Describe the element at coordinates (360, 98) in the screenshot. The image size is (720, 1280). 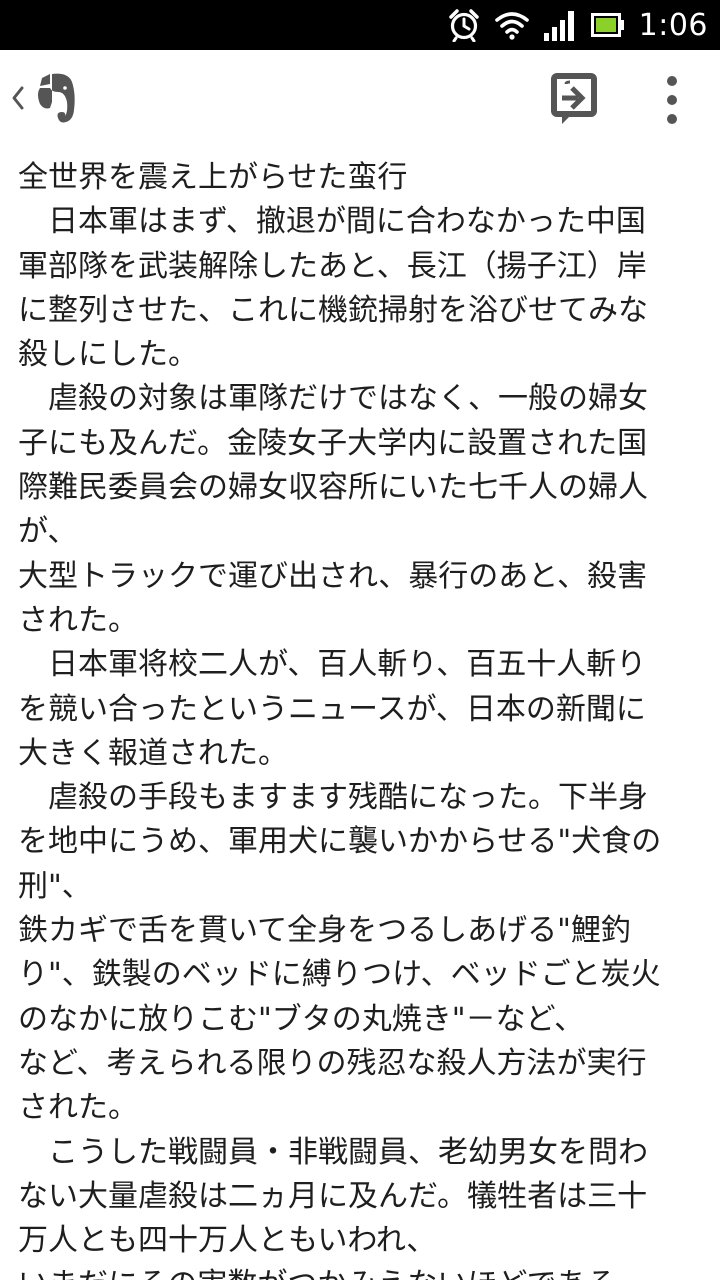
I see `action-bar` at that location.